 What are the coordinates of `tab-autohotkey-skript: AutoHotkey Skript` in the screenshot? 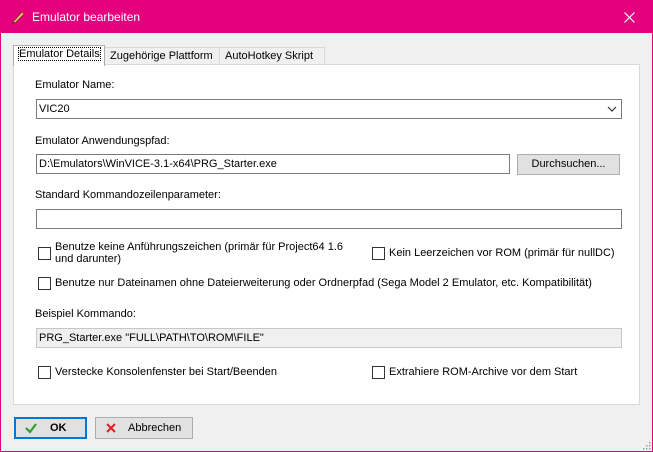 It's located at (272, 56).